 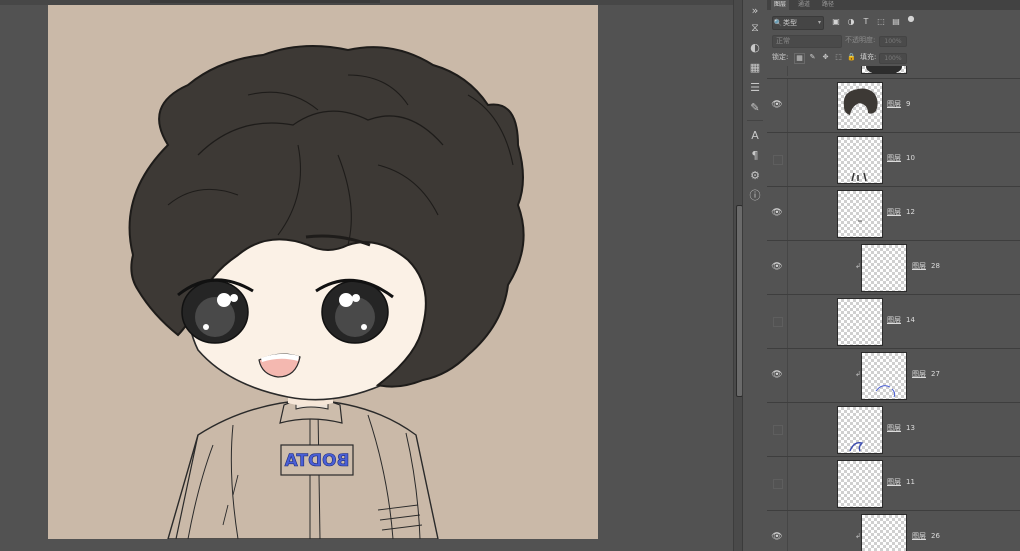 I want to click on layer-row-partial, so click(x=893, y=71).